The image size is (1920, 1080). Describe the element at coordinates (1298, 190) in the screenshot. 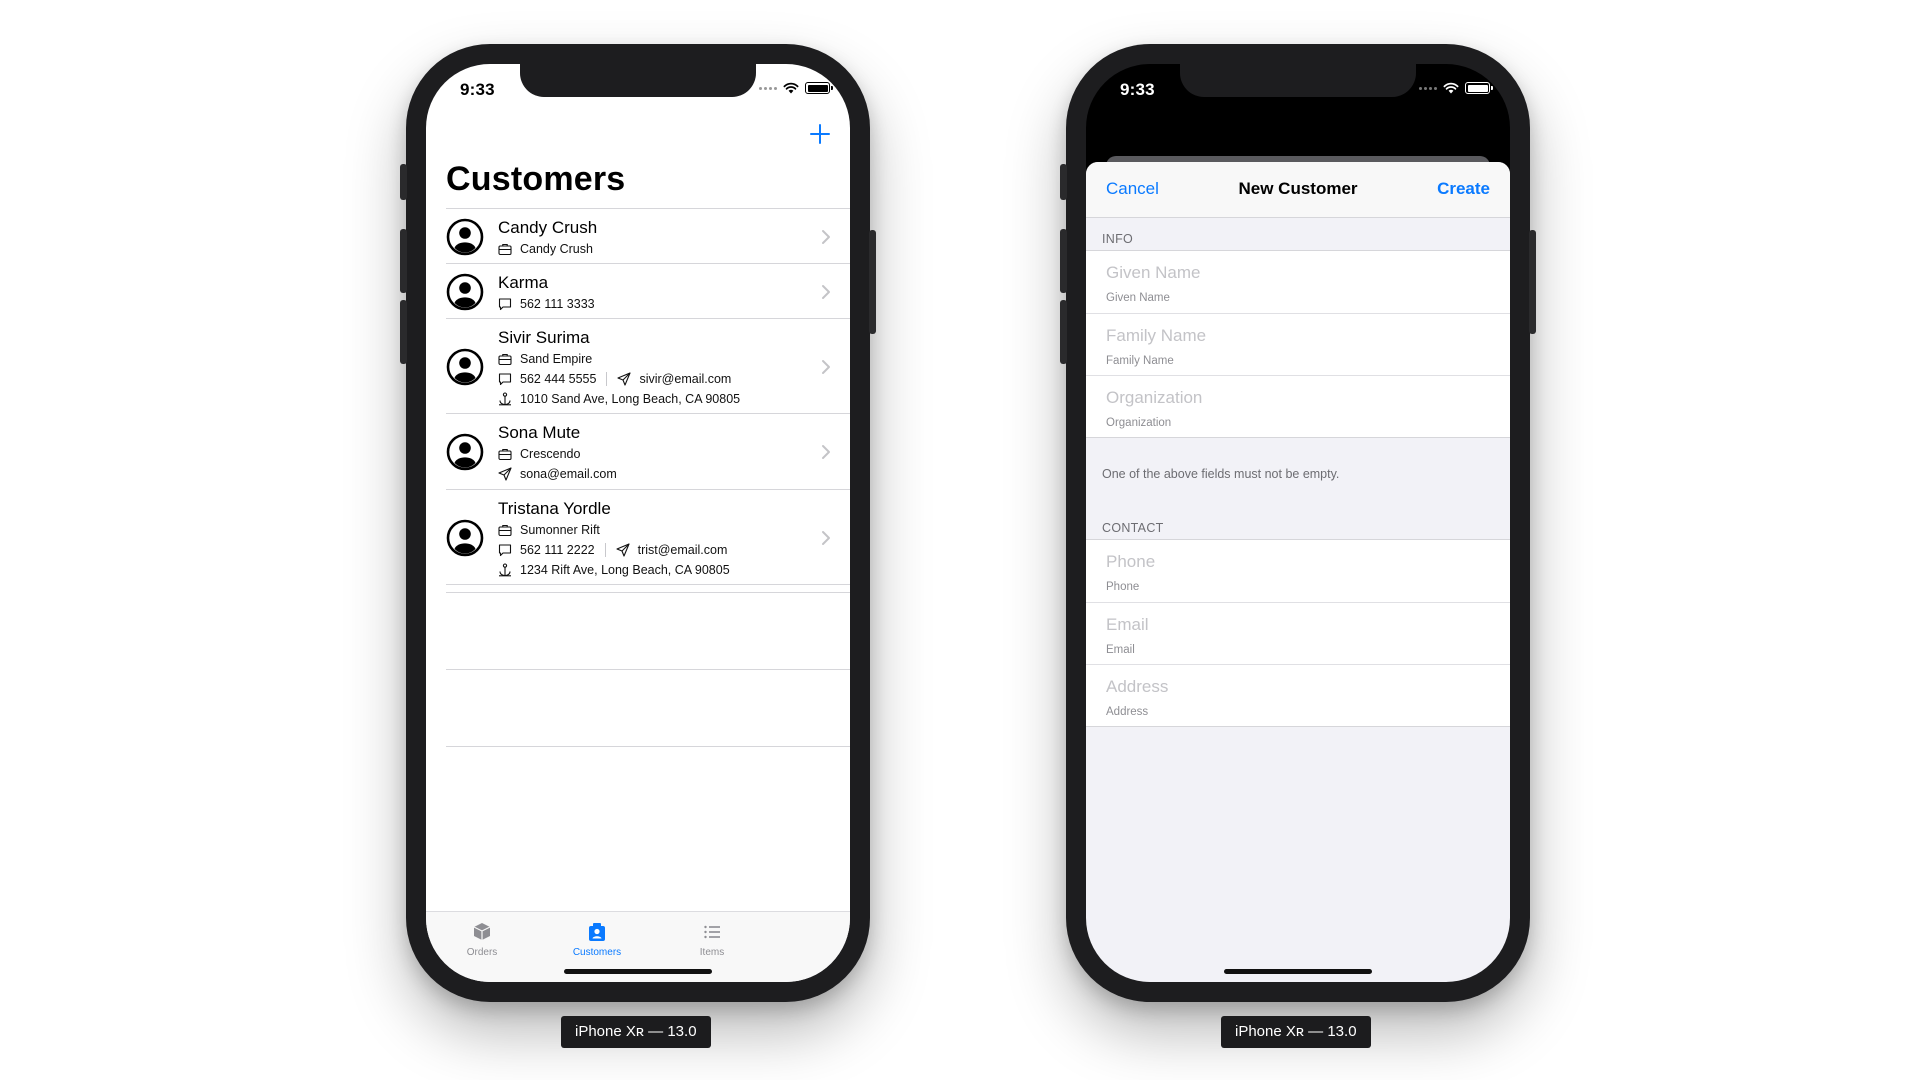

I see `sheet-navigation-bar: Cancel New Customer Create` at that location.